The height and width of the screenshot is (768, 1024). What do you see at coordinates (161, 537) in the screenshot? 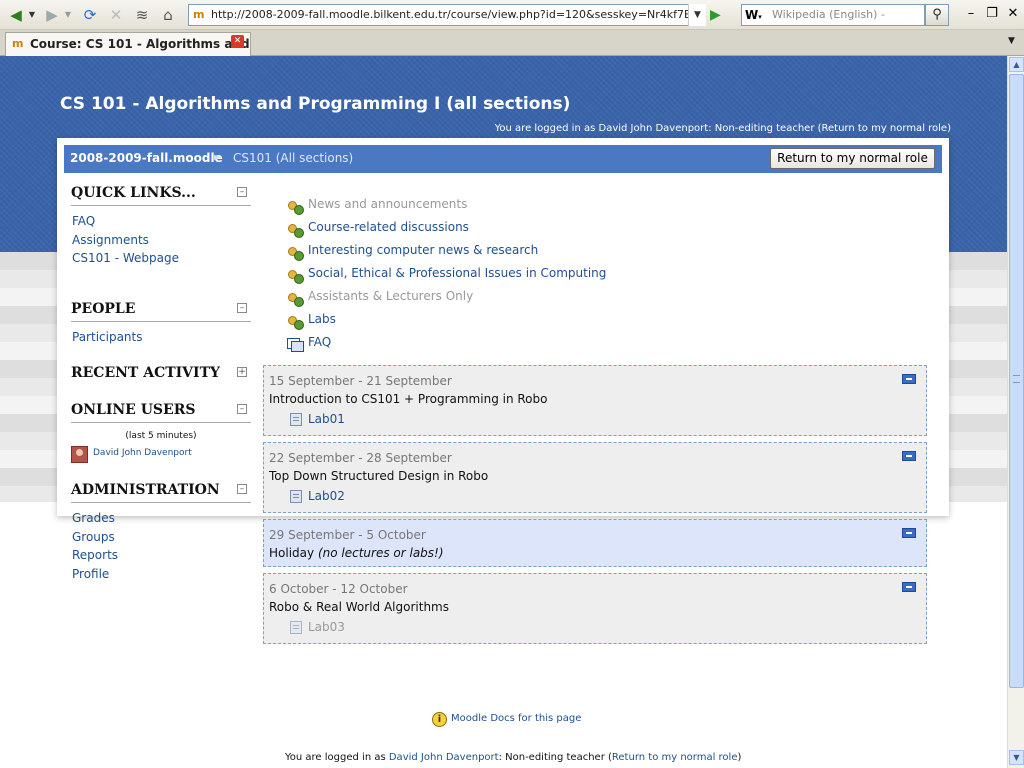
I see `link-groups: Groups` at bounding box center [161, 537].